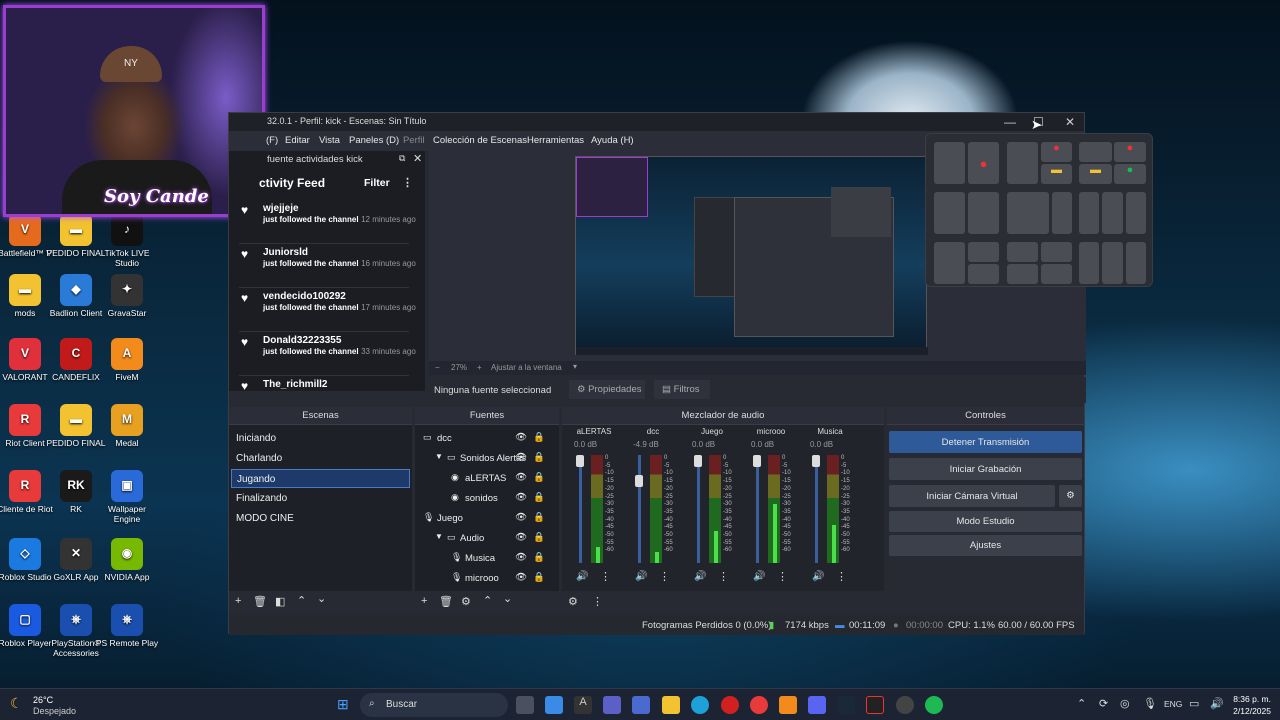 Image resolution: width=1280 pixels, height=720 pixels. Describe the element at coordinates (1173, 704) in the screenshot. I see `language: ENG` at that location.